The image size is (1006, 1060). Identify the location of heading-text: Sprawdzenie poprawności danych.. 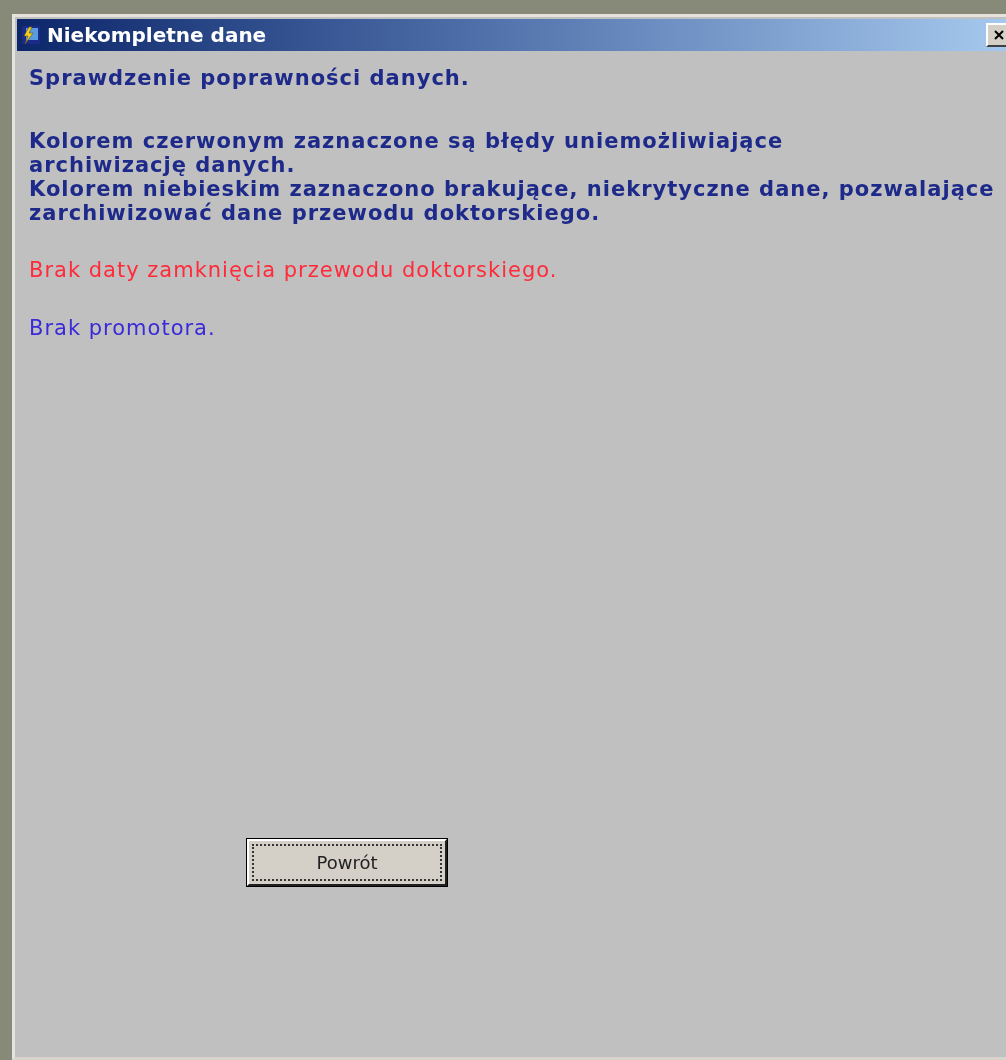
(250, 78).